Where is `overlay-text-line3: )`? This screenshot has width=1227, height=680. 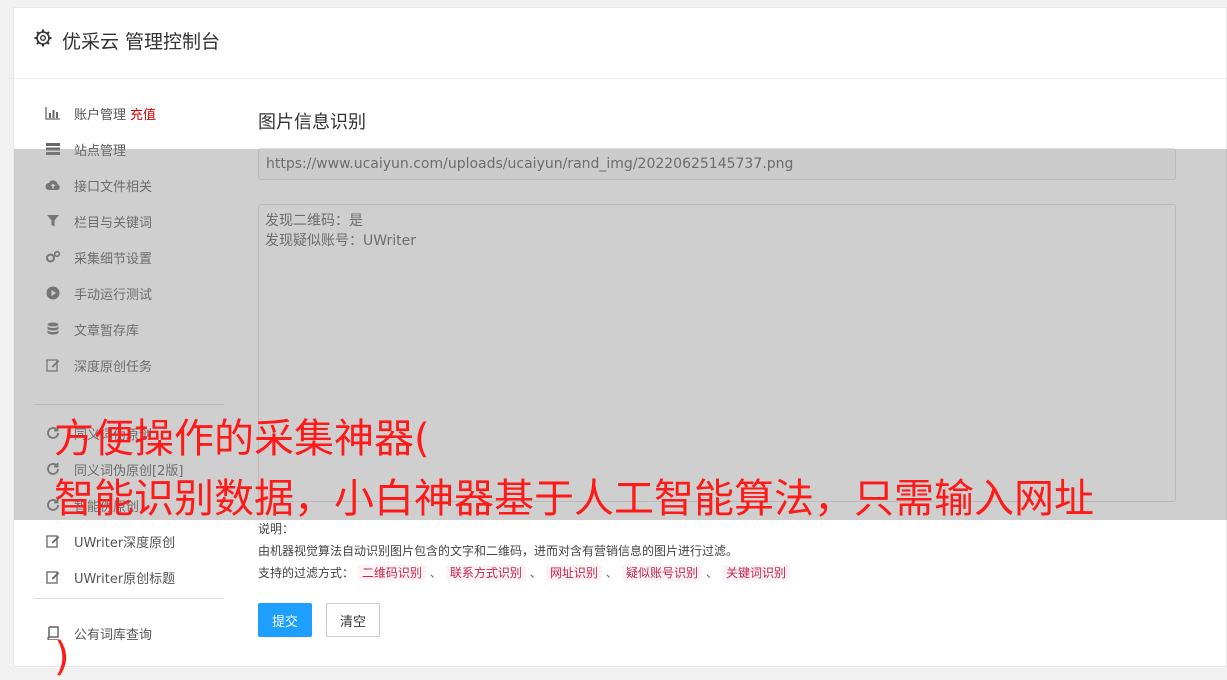
overlay-text-line3: ) is located at coordinates (62, 657).